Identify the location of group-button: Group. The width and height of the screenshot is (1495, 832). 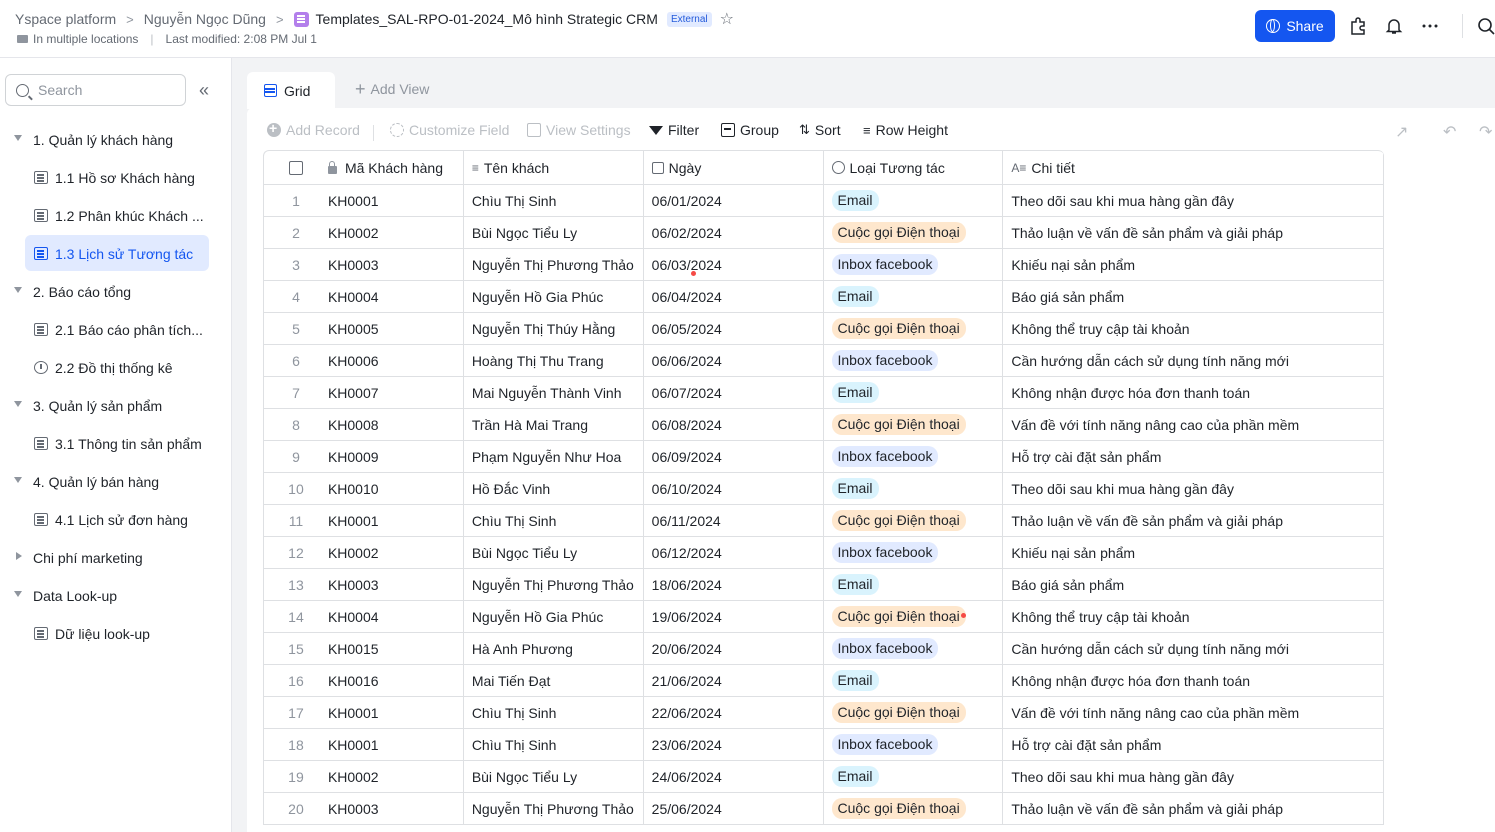
(750, 130).